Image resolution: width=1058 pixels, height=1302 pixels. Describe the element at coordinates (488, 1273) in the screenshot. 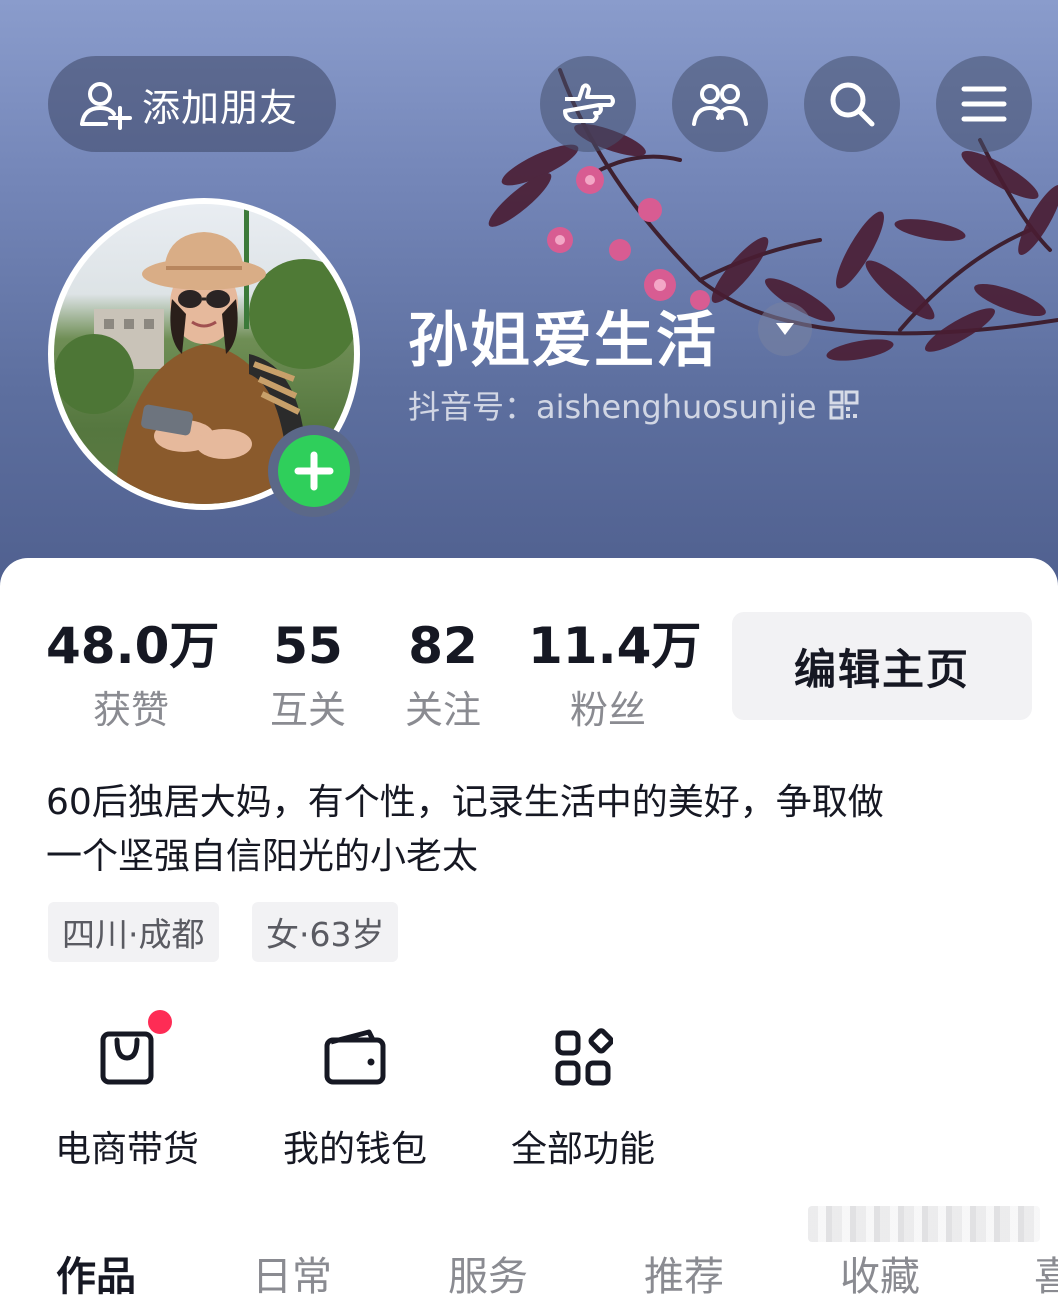

I see `tab-services: 服务` at that location.